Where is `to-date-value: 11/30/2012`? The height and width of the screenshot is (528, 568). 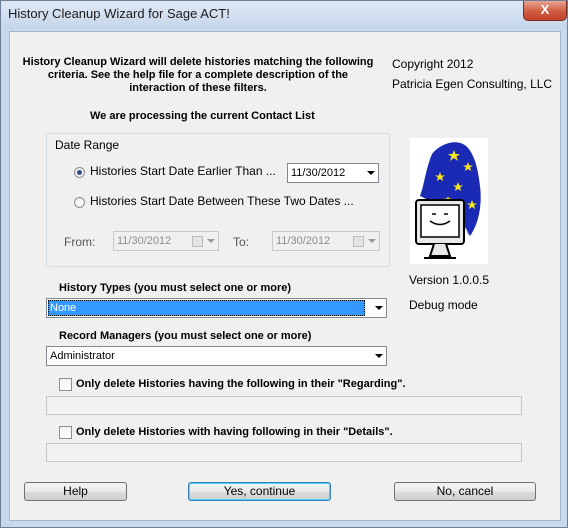 to-date-value: 11/30/2012 is located at coordinates (303, 241).